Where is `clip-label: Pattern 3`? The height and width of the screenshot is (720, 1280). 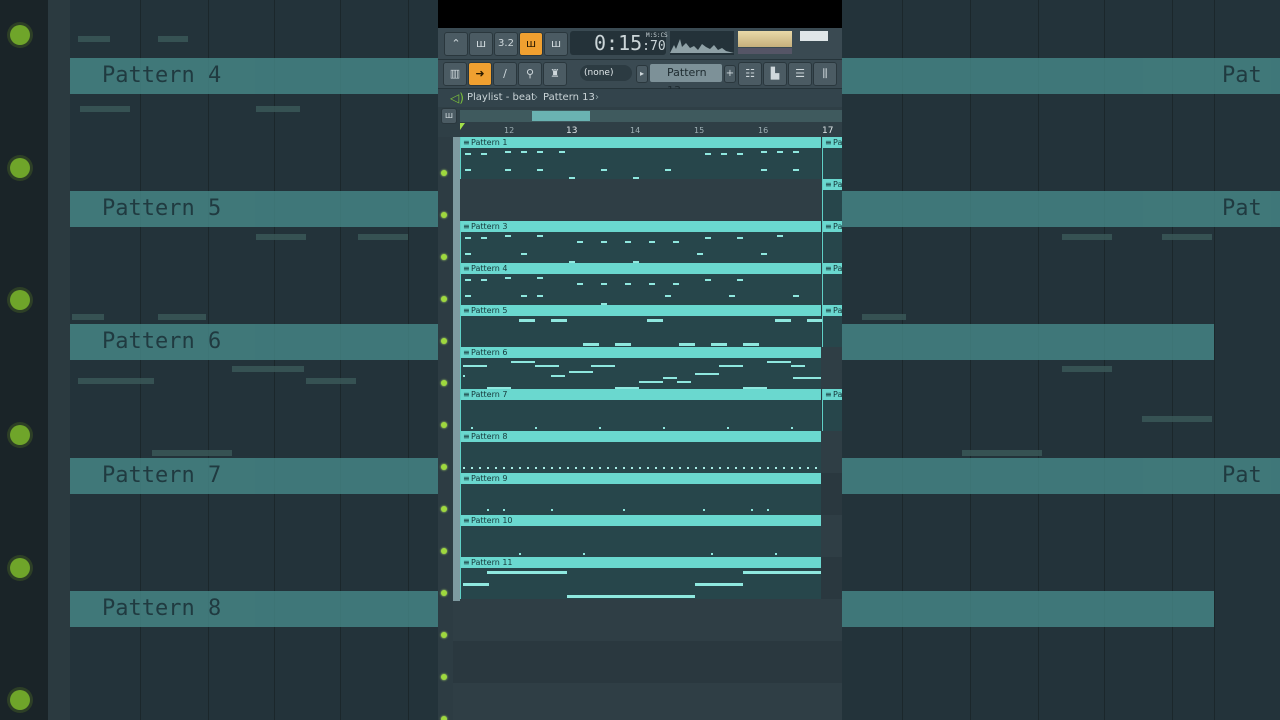
clip-label: Pattern 3 is located at coordinates (641, 226).